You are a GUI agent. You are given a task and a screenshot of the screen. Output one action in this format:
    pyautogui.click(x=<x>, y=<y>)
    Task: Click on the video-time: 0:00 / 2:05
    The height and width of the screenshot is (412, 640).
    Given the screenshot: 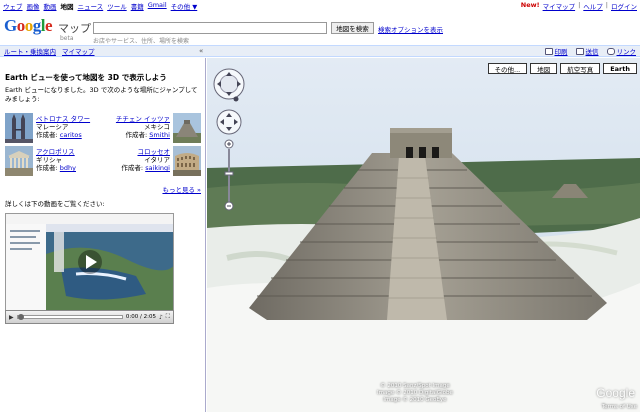 What is the action you would take?
    pyautogui.click(x=140, y=317)
    